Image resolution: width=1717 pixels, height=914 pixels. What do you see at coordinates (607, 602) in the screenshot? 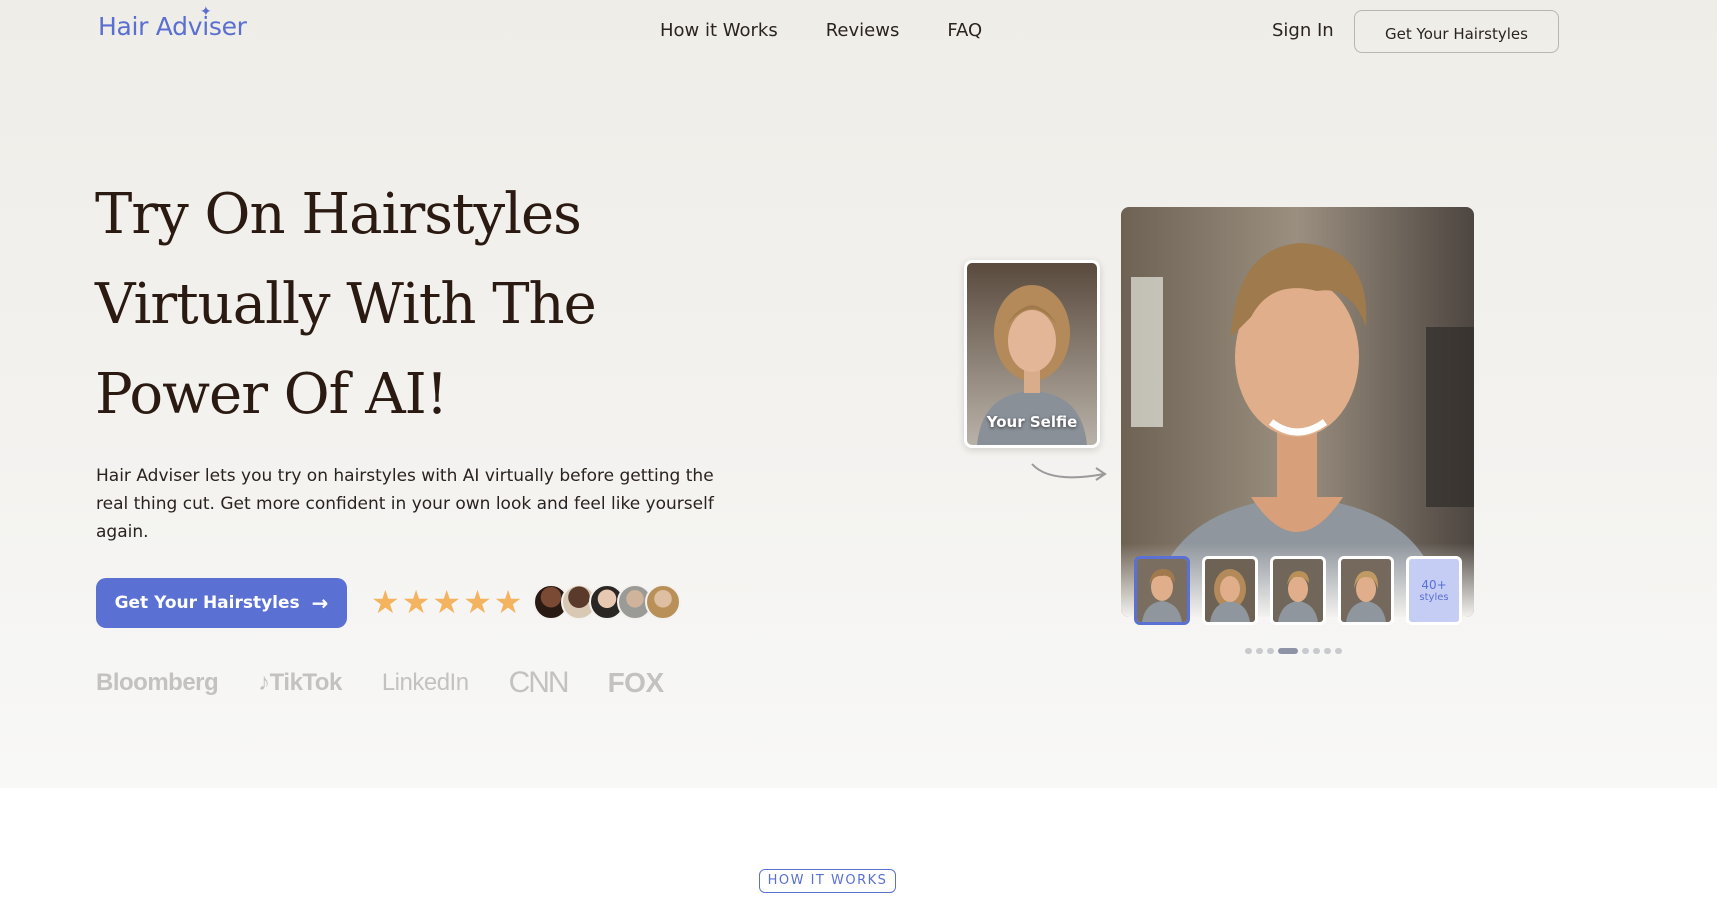
I see `customer-avatars` at bounding box center [607, 602].